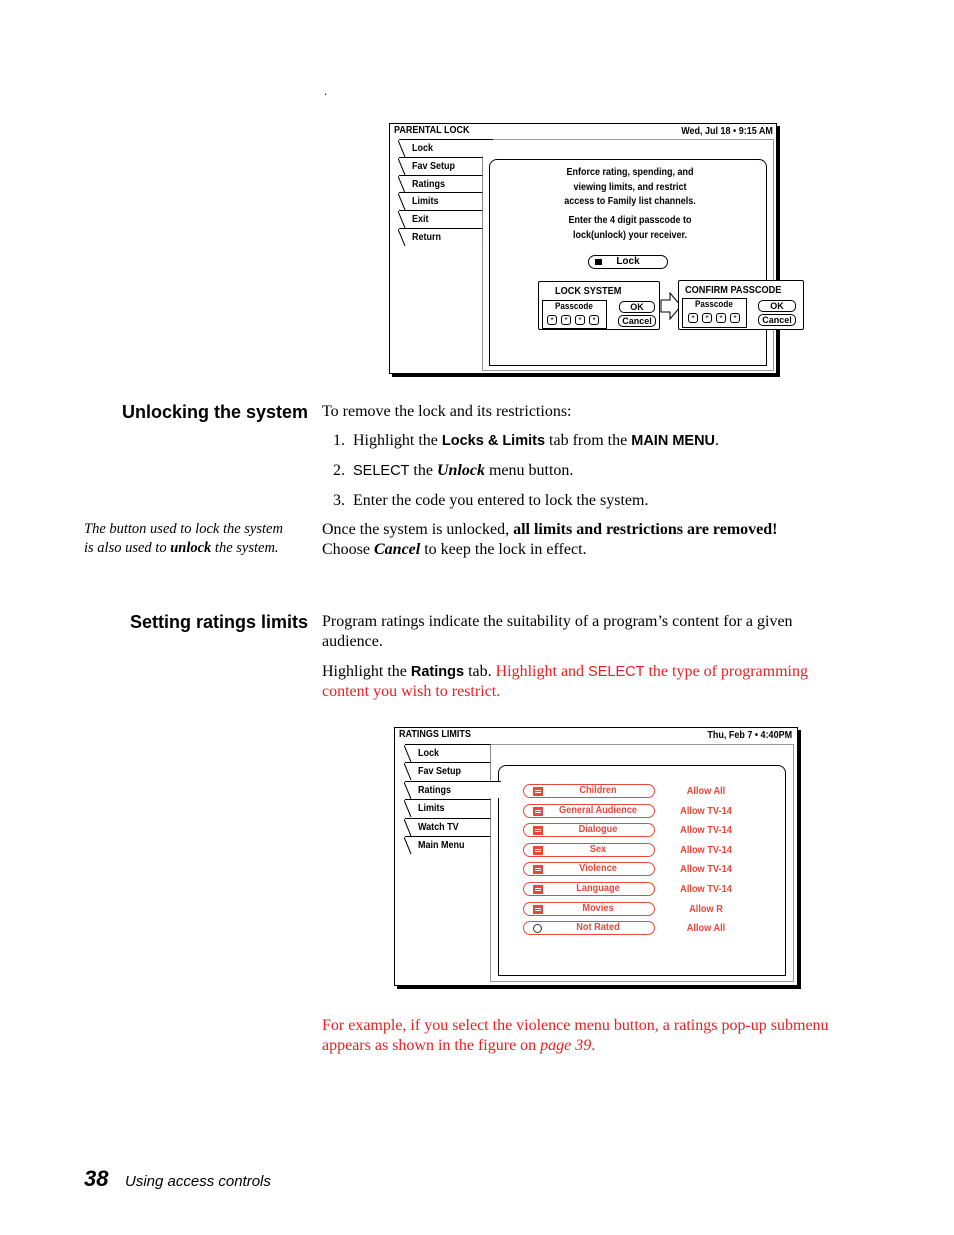 The image size is (954, 1235). Describe the element at coordinates (245, 548) in the screenshot. I see `sidenote-text: the system.` at that location.